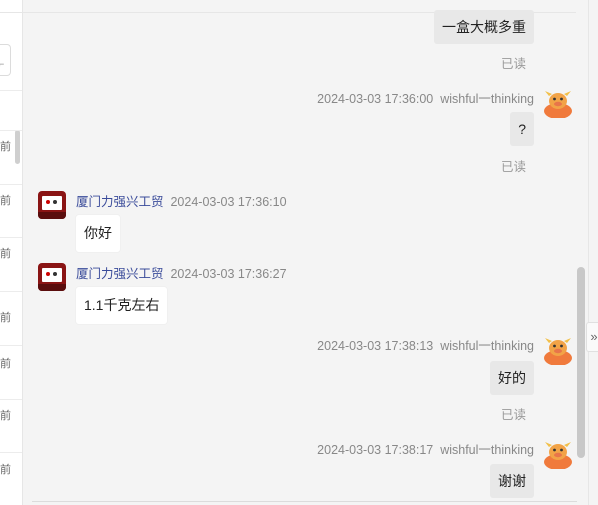  What do you see at coordinates (375, 450) in the screenshot?
I see `message-timestamp: 2024-03-03 17:38:17` at bounding box center [375, 450].